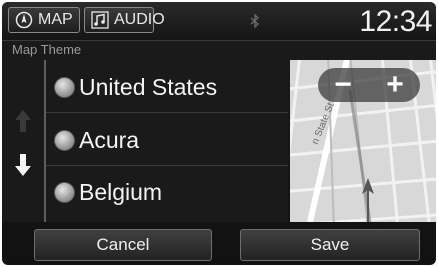 The width and height of the screenshot is (438, 267). I want to click on clock: 12:34, so click(395, 21).